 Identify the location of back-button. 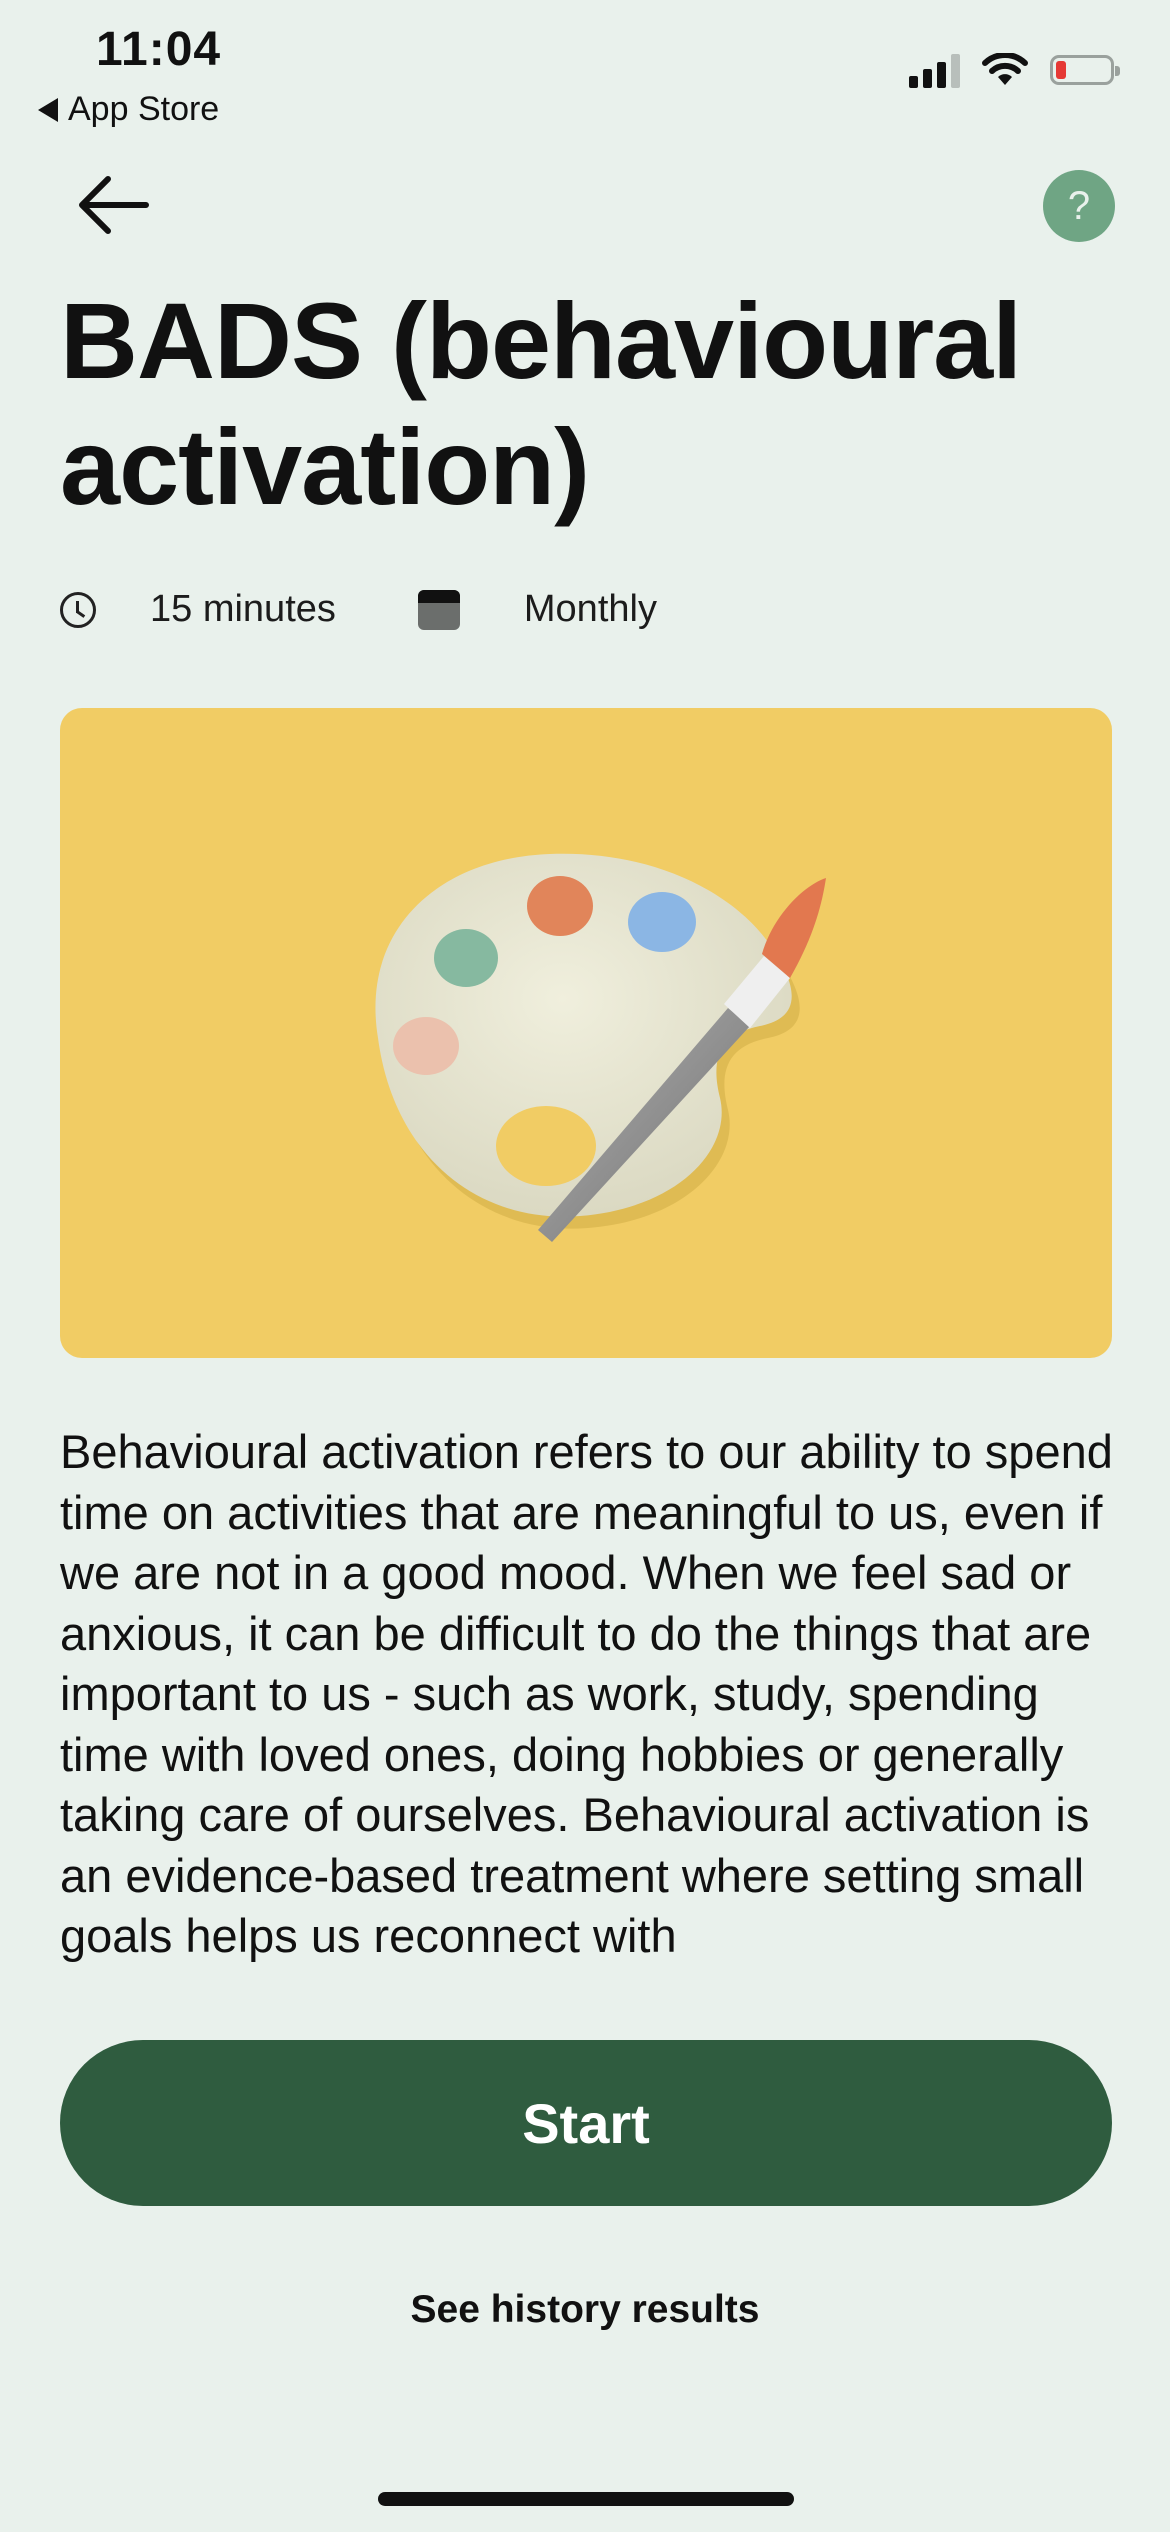
(114, 205).